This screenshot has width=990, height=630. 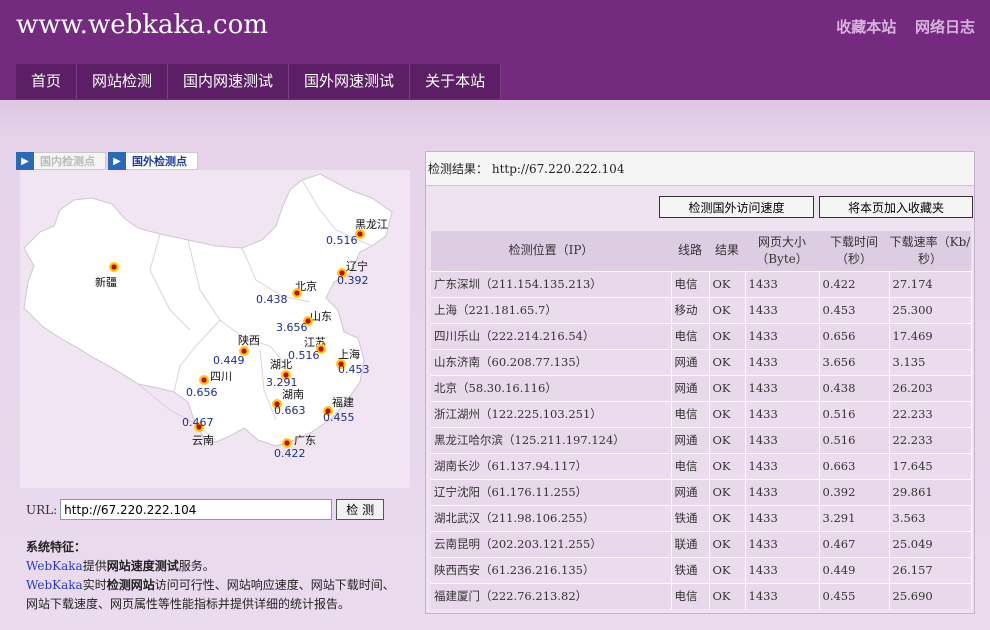 I want to click on bookmark-site-link: 收藏本站, so click(x=866, y=27).